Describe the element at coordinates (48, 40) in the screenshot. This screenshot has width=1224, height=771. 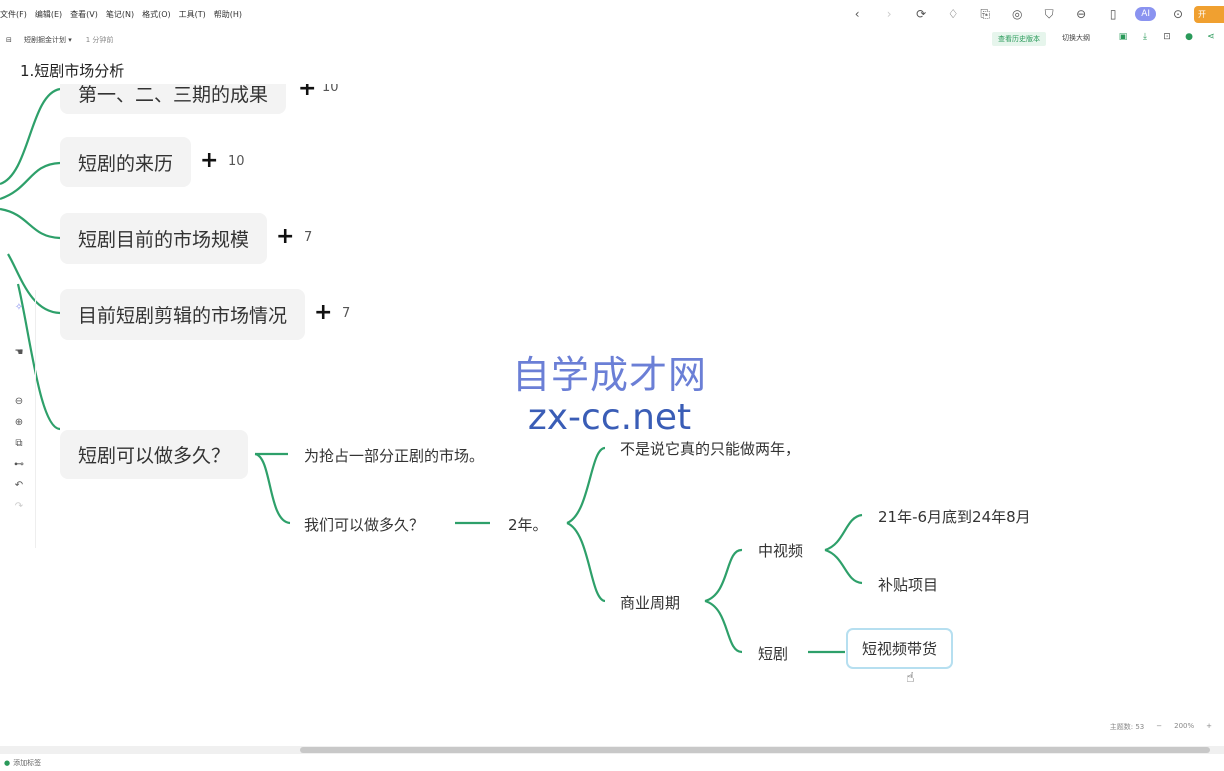
I see `document-name: 短剧掘金计划 ▾` at that location.